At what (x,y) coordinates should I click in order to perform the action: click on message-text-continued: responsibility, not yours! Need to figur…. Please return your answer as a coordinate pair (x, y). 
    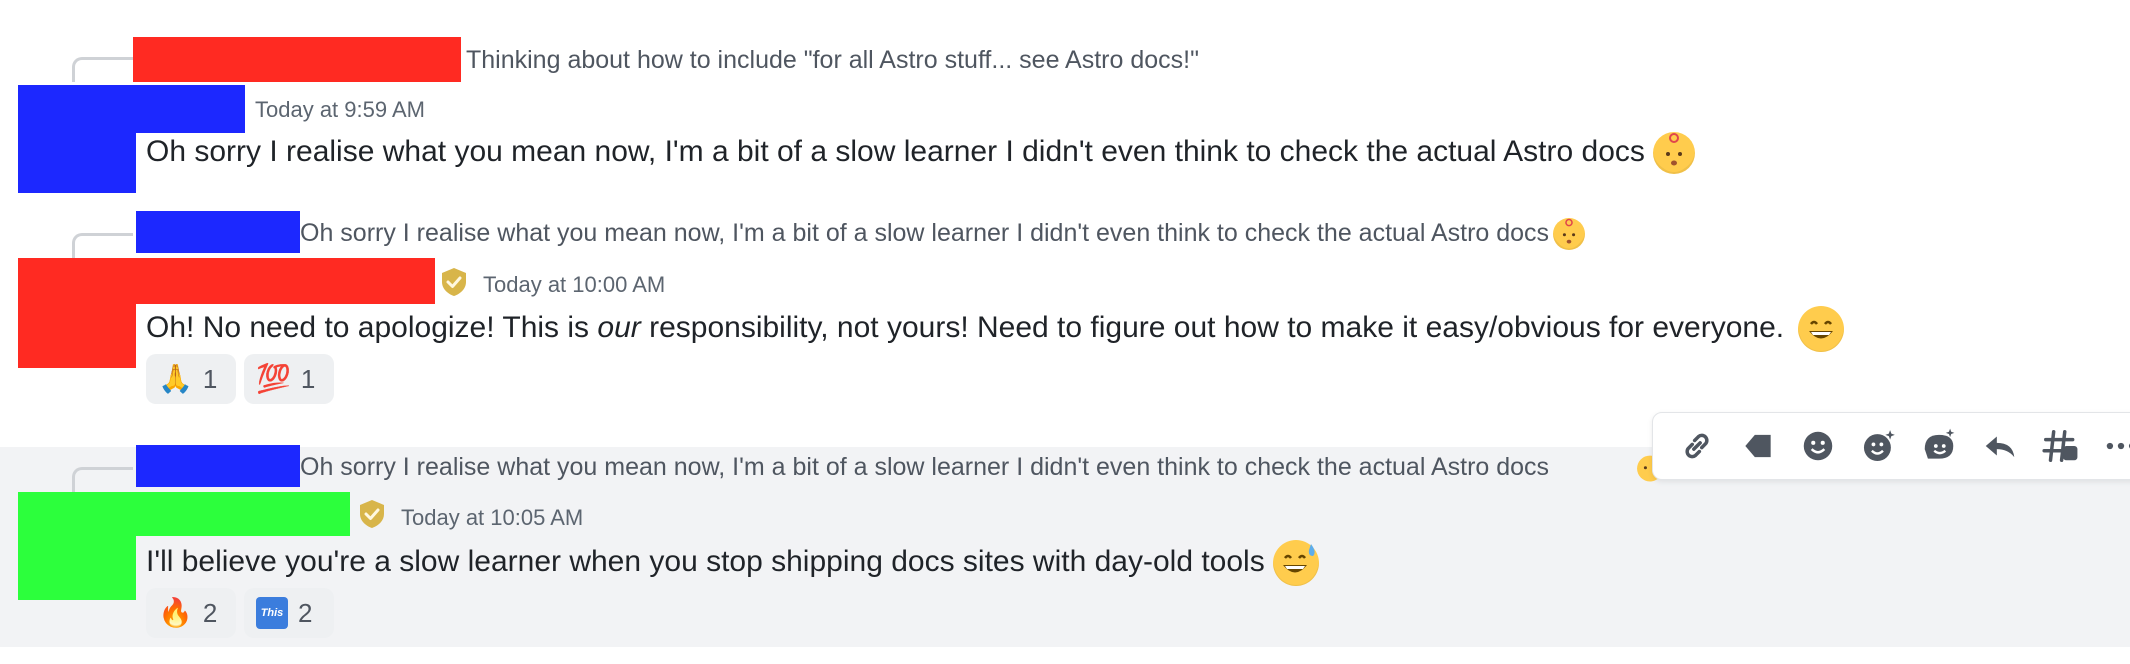
    Looking at the image, I should click on (1212, 327).